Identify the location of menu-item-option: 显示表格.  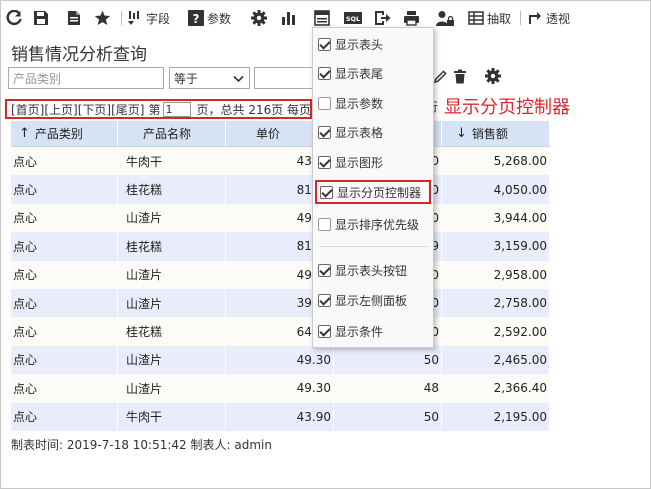
(373, 132).